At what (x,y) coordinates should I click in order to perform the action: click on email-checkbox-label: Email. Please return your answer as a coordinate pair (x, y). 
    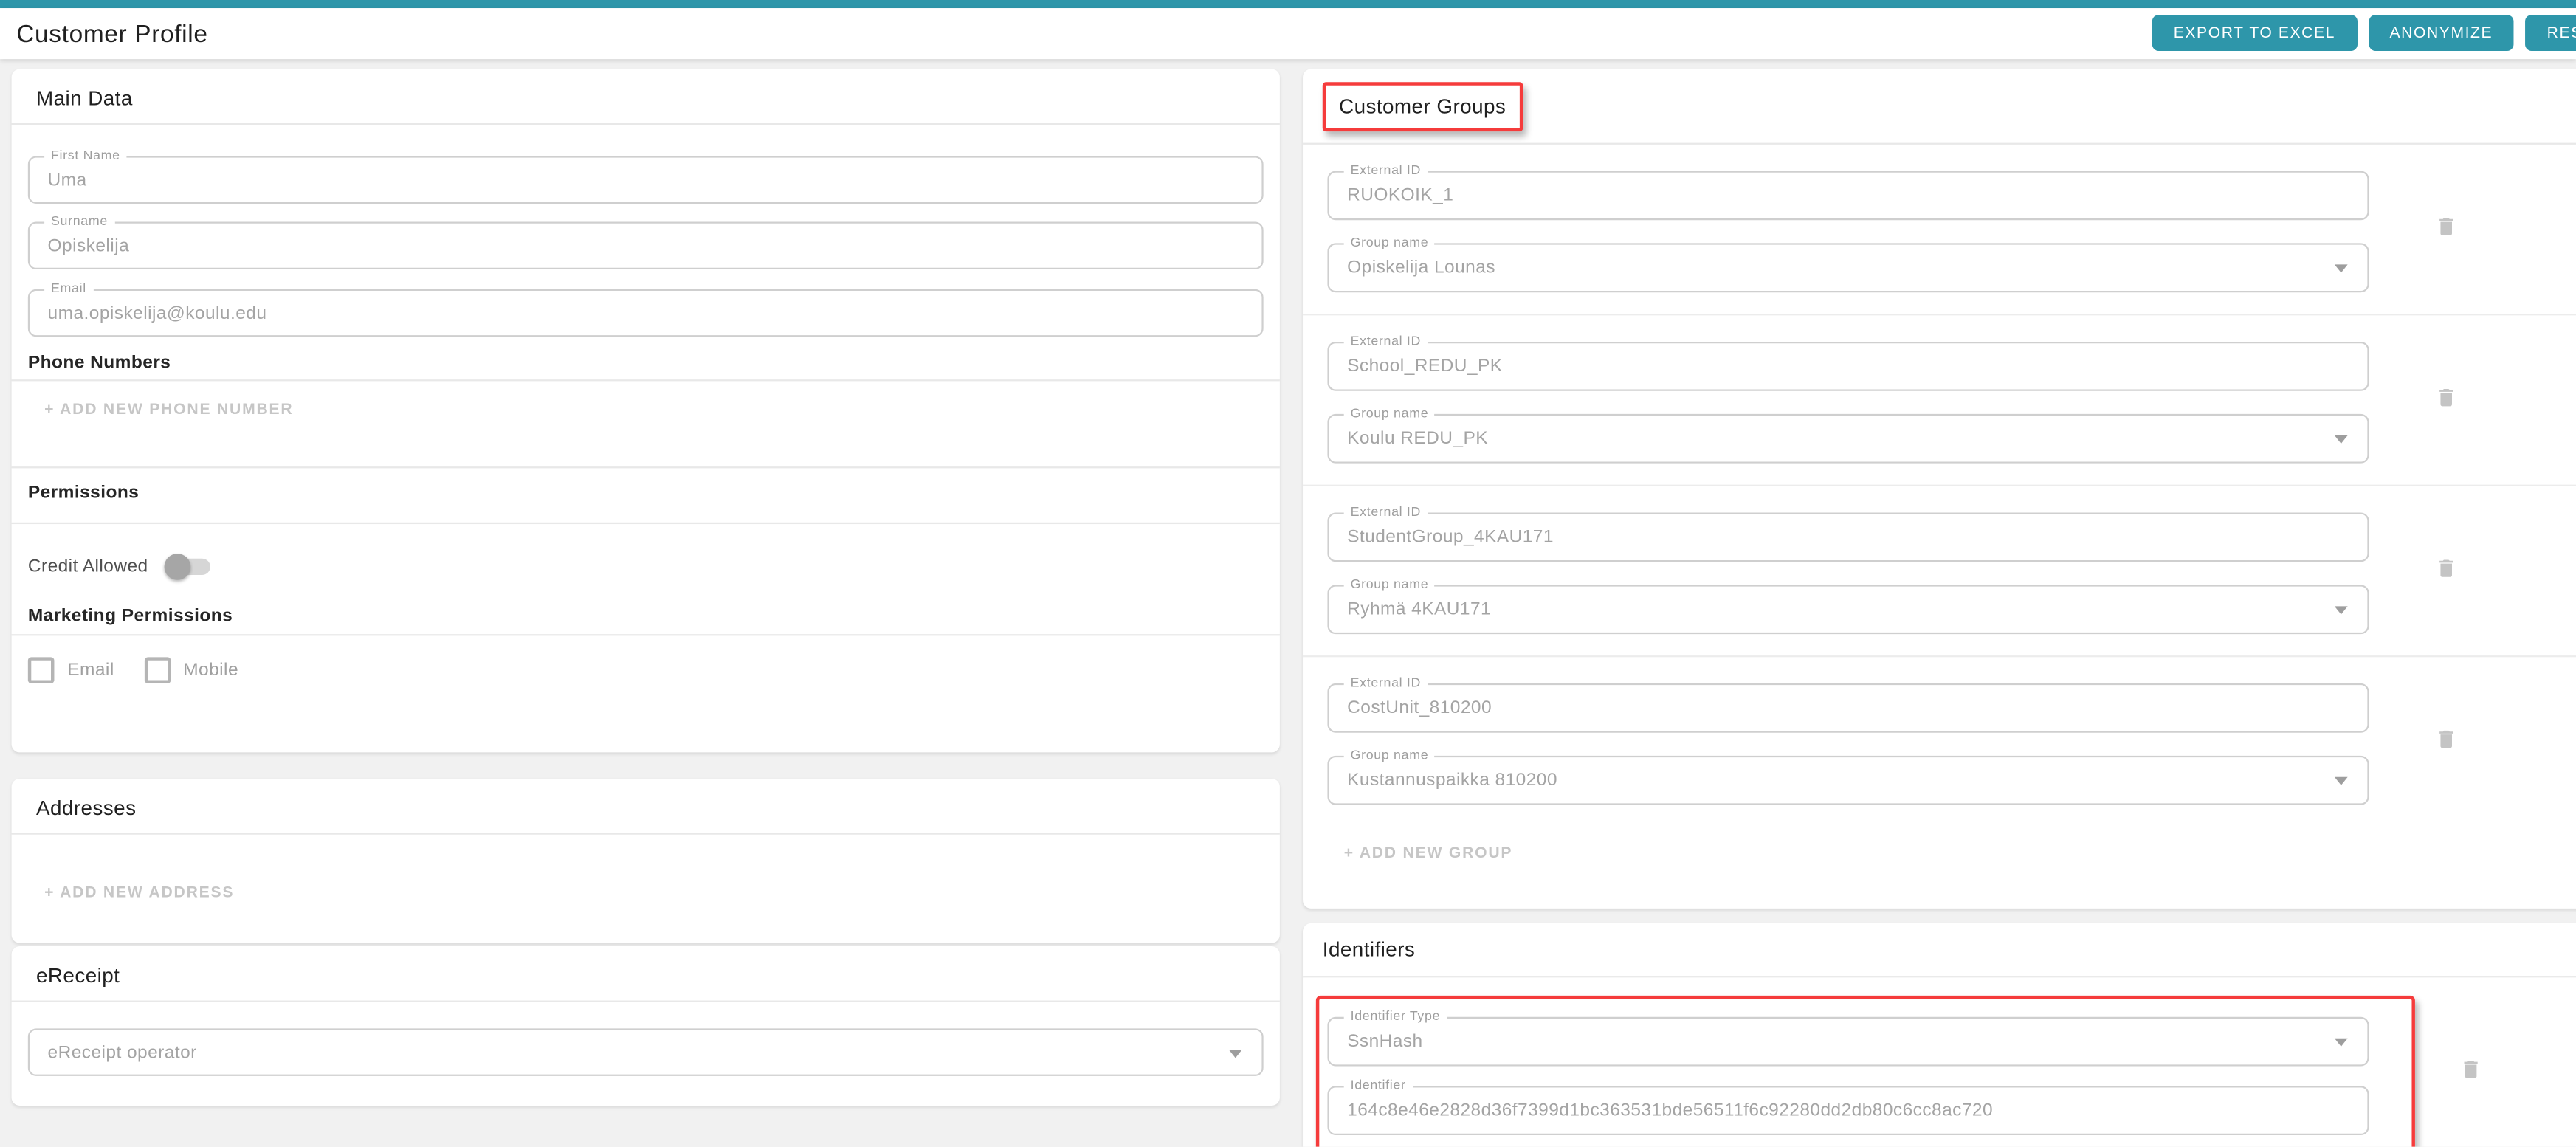
    Looking at the image, I should click on (91, 670).